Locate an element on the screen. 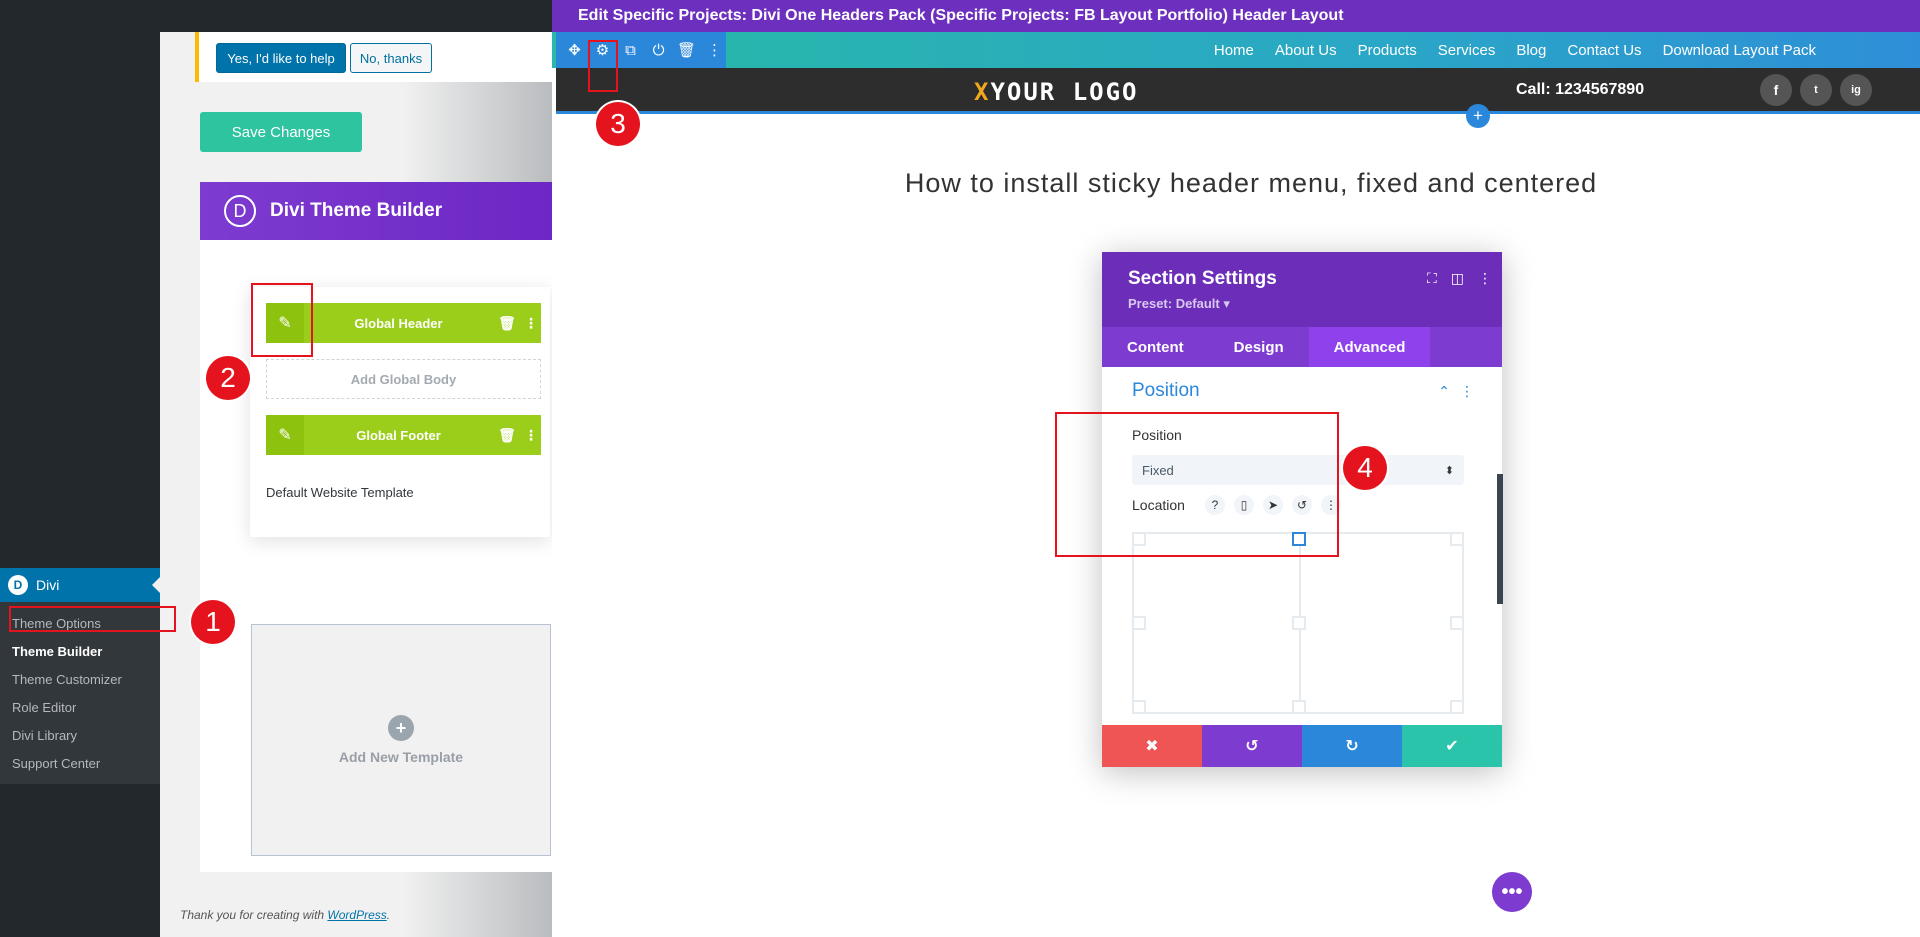 This screenshot has width=1920, height=937. save-changes-button: Save Changes is located at coordinates (281, 132).